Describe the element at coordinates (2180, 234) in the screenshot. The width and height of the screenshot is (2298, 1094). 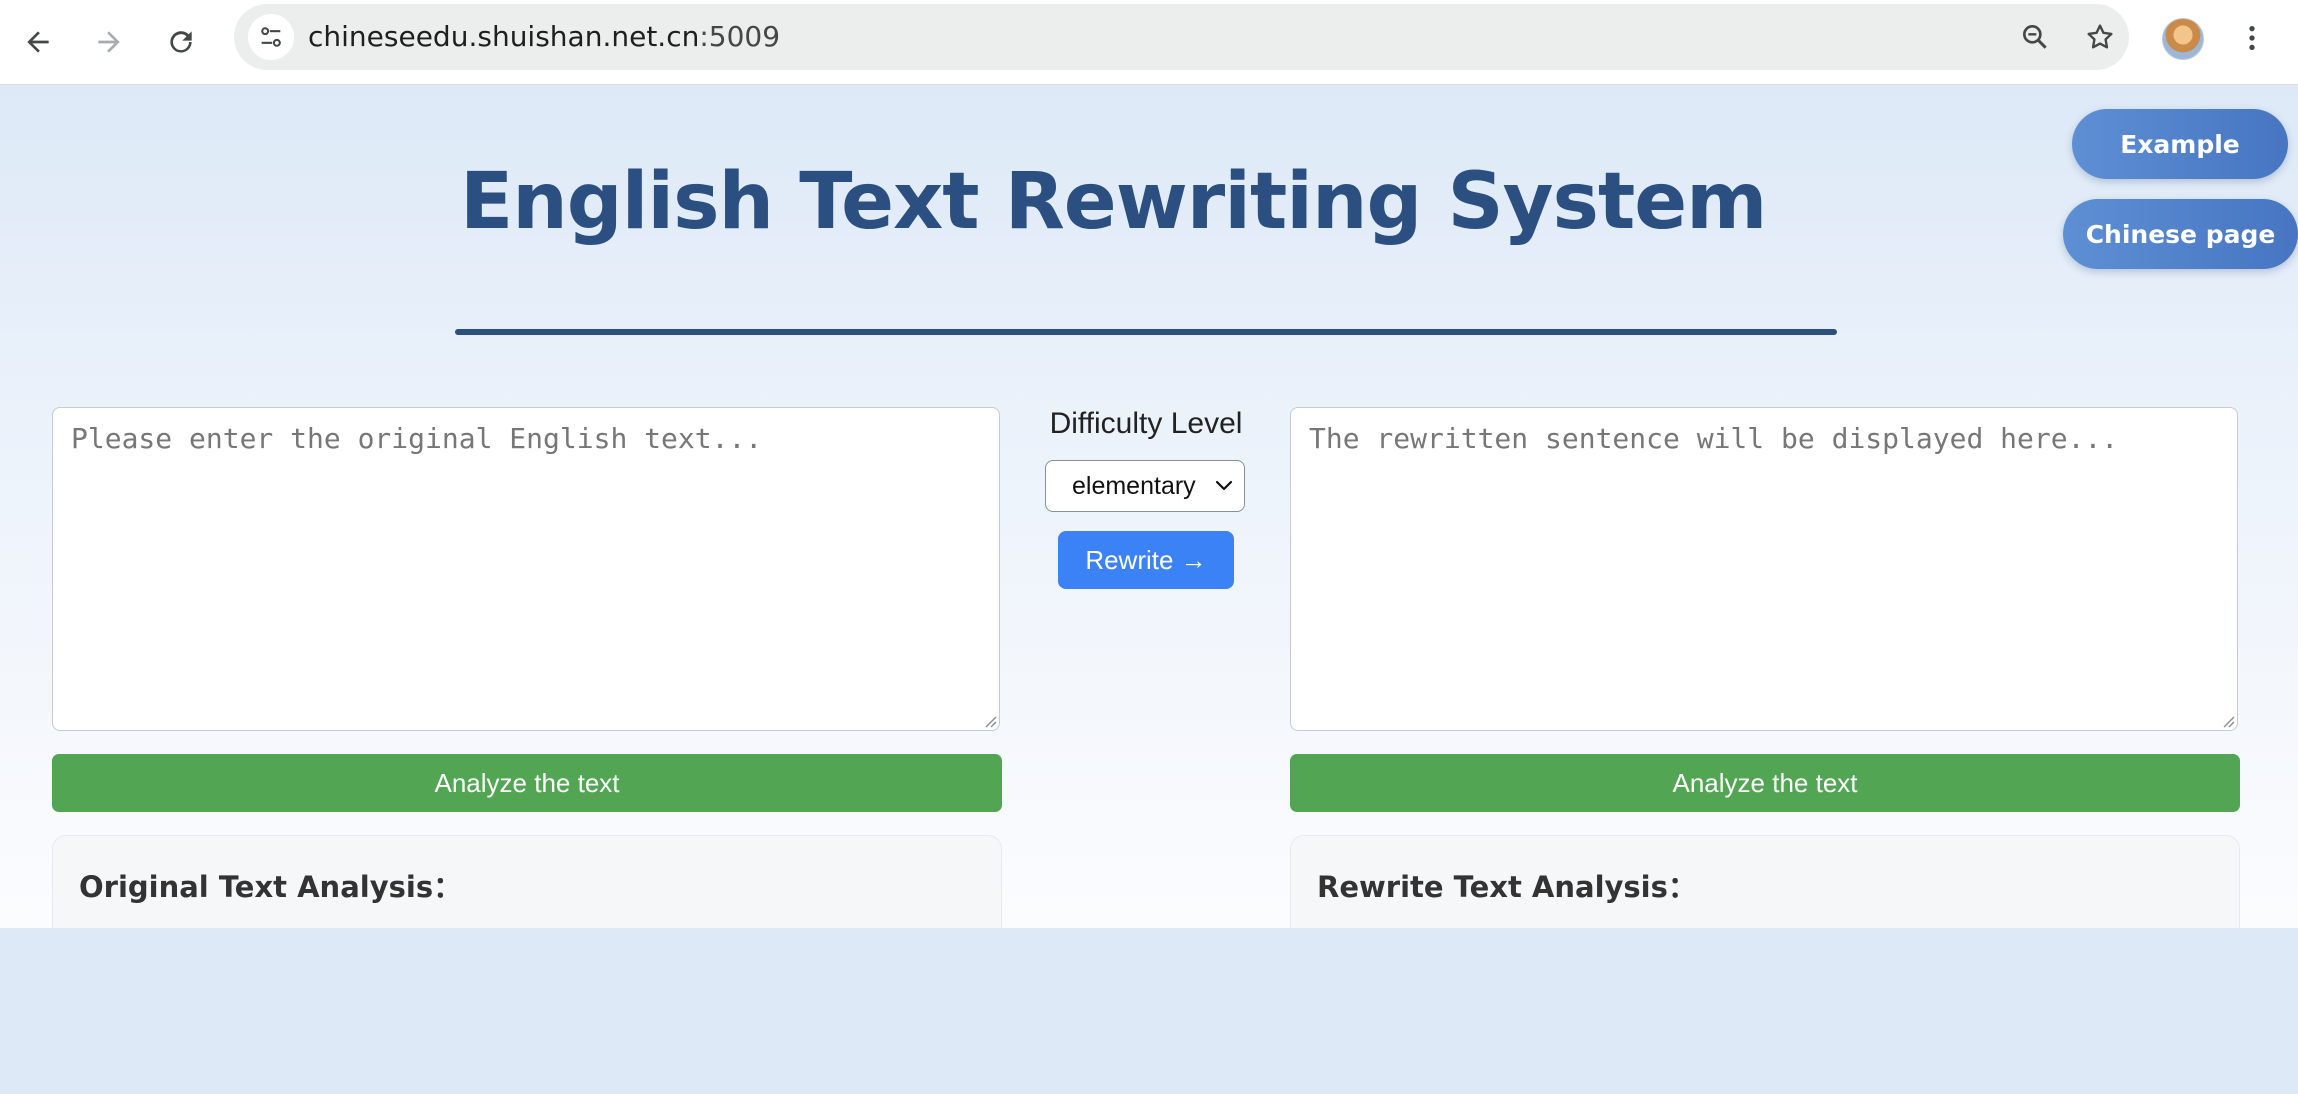
I see `chinese-page-button: Chinese page` at that location.